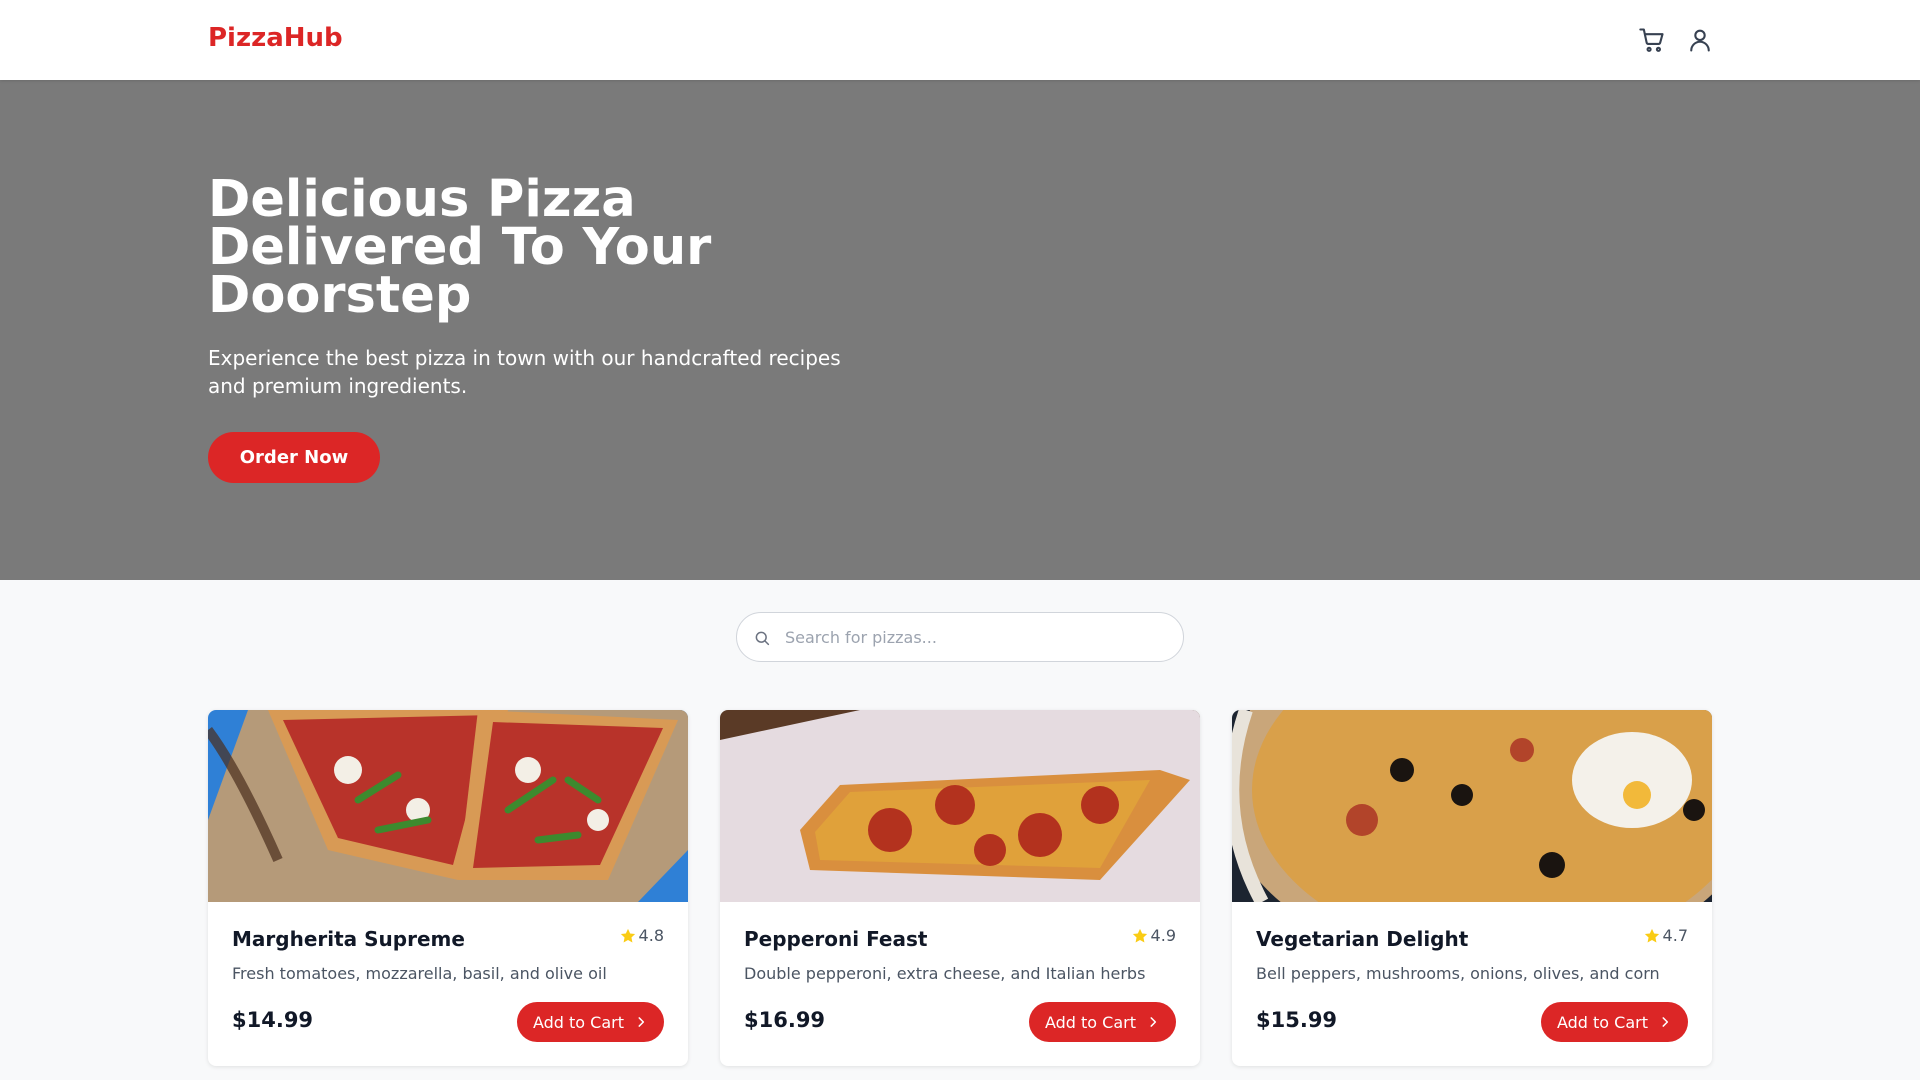 The width and height of the screenshot is (1920, 1080). Describe the element at coordinates (960, 40) in the screenshot. I see `navbar: PizzaHub` at that location.